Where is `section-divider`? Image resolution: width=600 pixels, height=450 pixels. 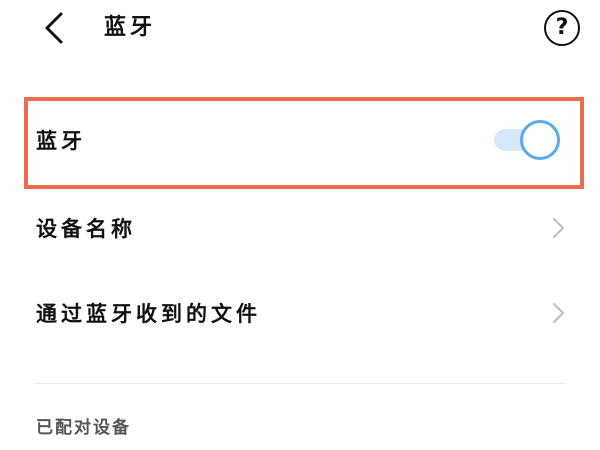 section-divider is located at coordinates (300, 383).